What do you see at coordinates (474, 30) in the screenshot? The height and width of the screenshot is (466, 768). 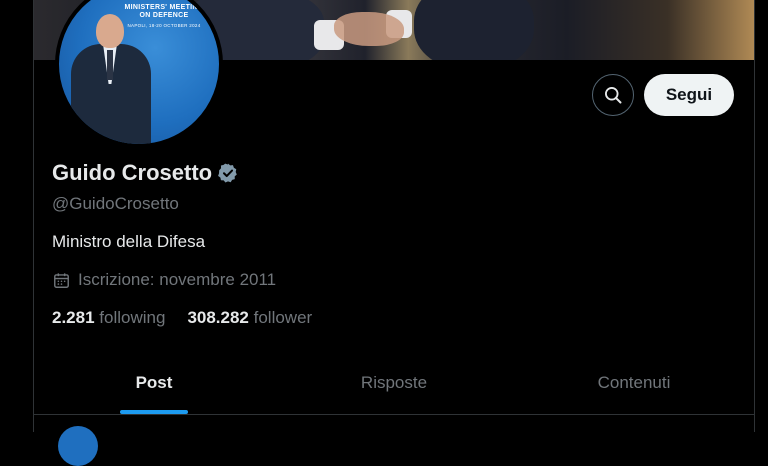 I see `banner-figure-right` at bounding box center [474, 30].